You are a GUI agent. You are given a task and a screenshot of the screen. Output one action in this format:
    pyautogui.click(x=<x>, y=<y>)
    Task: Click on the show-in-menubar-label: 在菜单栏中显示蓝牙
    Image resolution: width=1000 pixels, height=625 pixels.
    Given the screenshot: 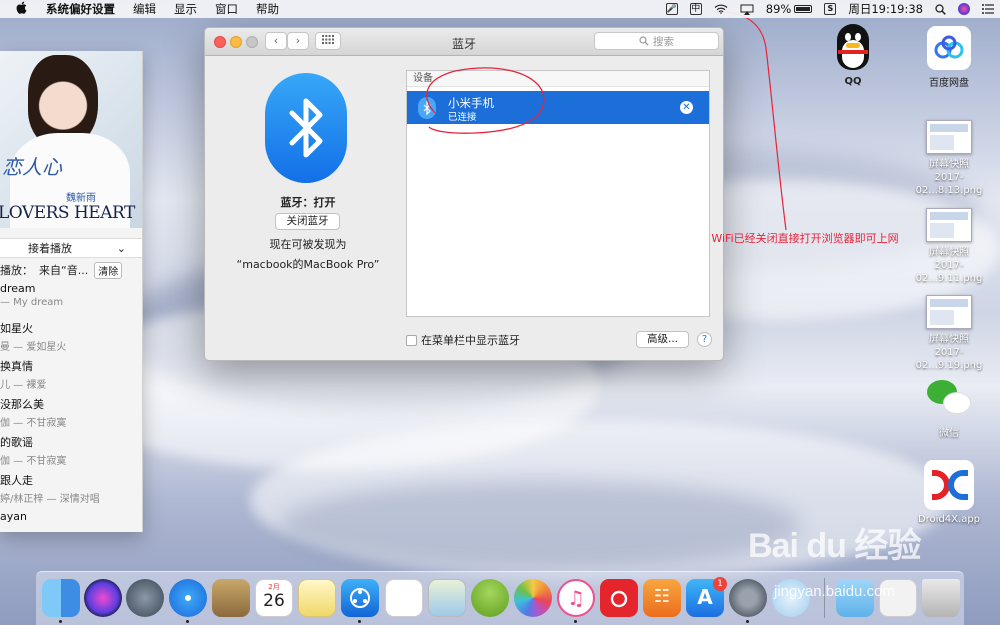 What is the action you would take?
    pyautogui.click(x=470, y=340)
    